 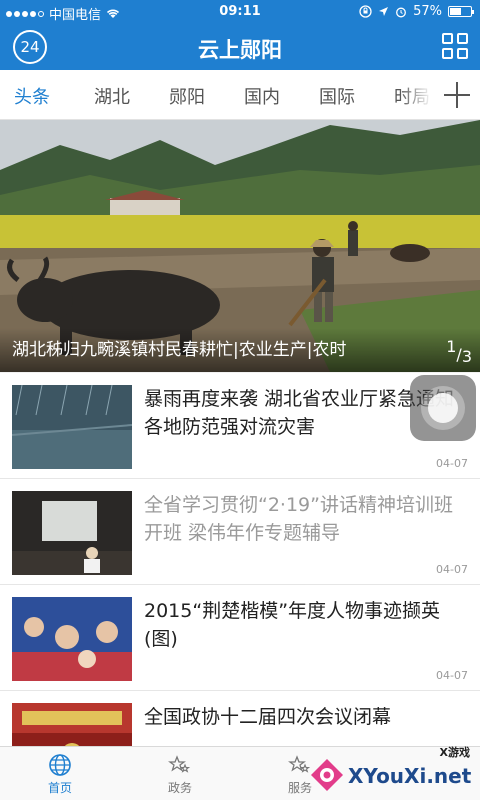 What do you see at coordinates (32, 96) in the screenshot?
I see `tab-headlines: 头条` at bounding box center [32, 96].